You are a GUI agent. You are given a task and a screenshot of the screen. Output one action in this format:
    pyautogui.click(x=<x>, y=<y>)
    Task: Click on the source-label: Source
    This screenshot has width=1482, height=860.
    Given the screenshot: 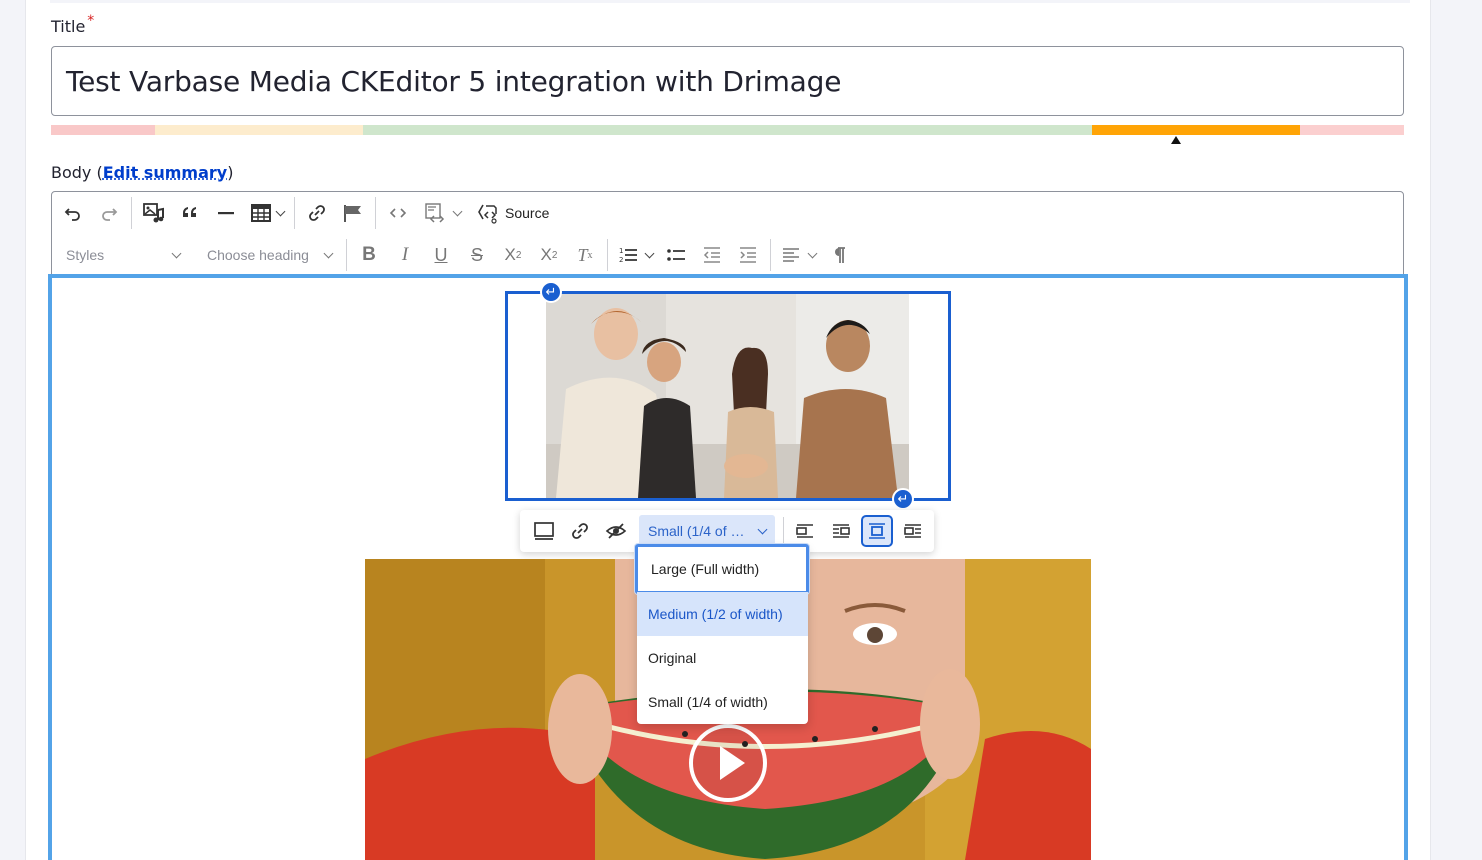 What is the action you would take?
    pyautogui.click(x=527, y=213)
    